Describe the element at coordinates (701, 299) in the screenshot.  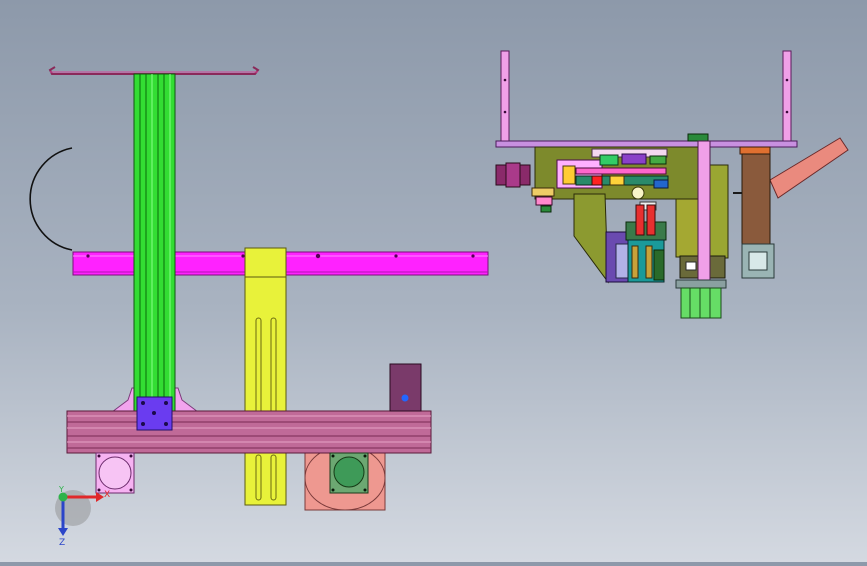
I see `green-cylinder` at that location.